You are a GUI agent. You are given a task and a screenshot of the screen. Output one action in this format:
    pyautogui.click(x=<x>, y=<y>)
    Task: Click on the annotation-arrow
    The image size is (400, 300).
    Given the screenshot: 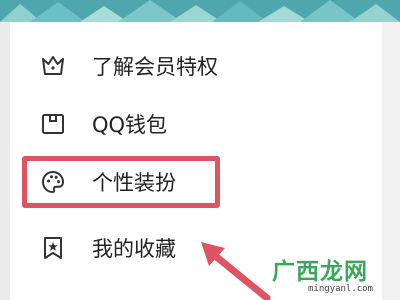 What is the action you would take?
    pyautogui.click(x=236, y=271)
    